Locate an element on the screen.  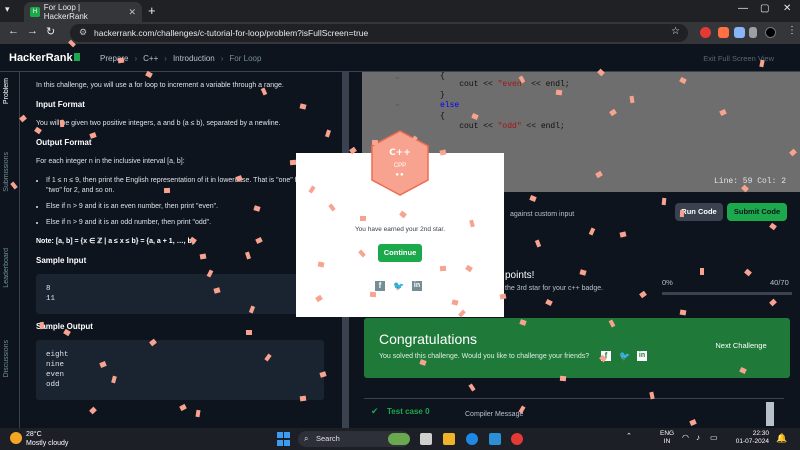
input-language: ENG IN is located at coordinates (667, 438).